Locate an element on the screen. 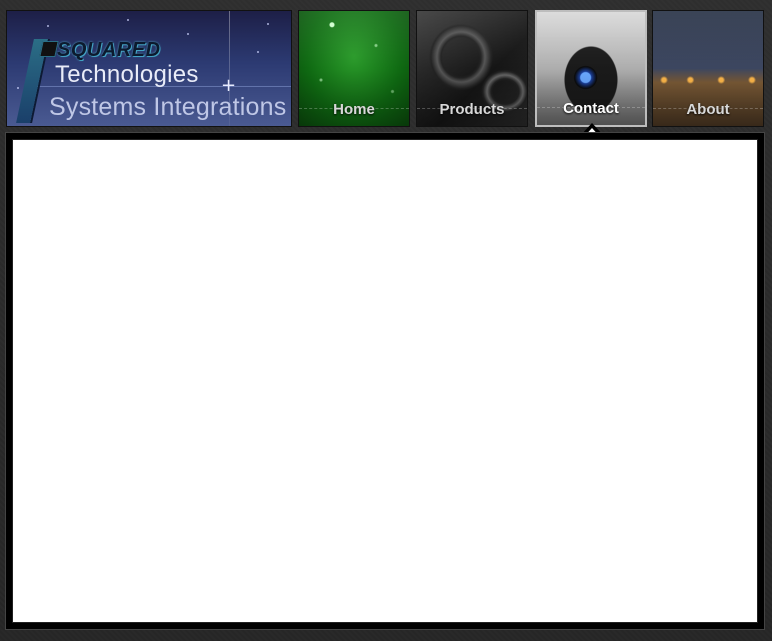 The image size is (772, 641). logo-line-systems: Systems Integrations is located at coordinates (168, 107).